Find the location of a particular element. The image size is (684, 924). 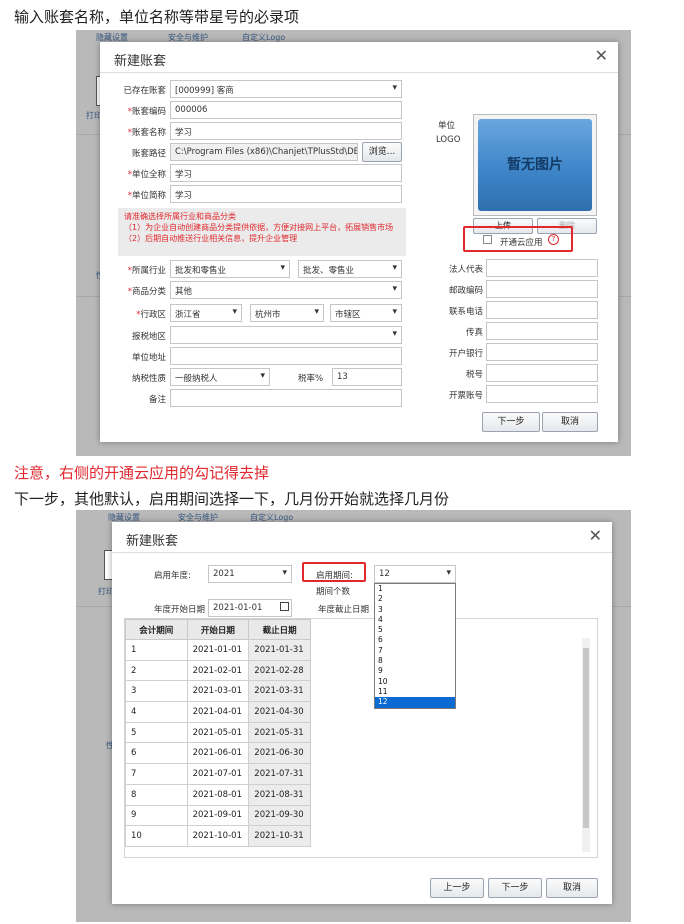

period-count-label: 期间个数 is located at coordinates (333, 592).